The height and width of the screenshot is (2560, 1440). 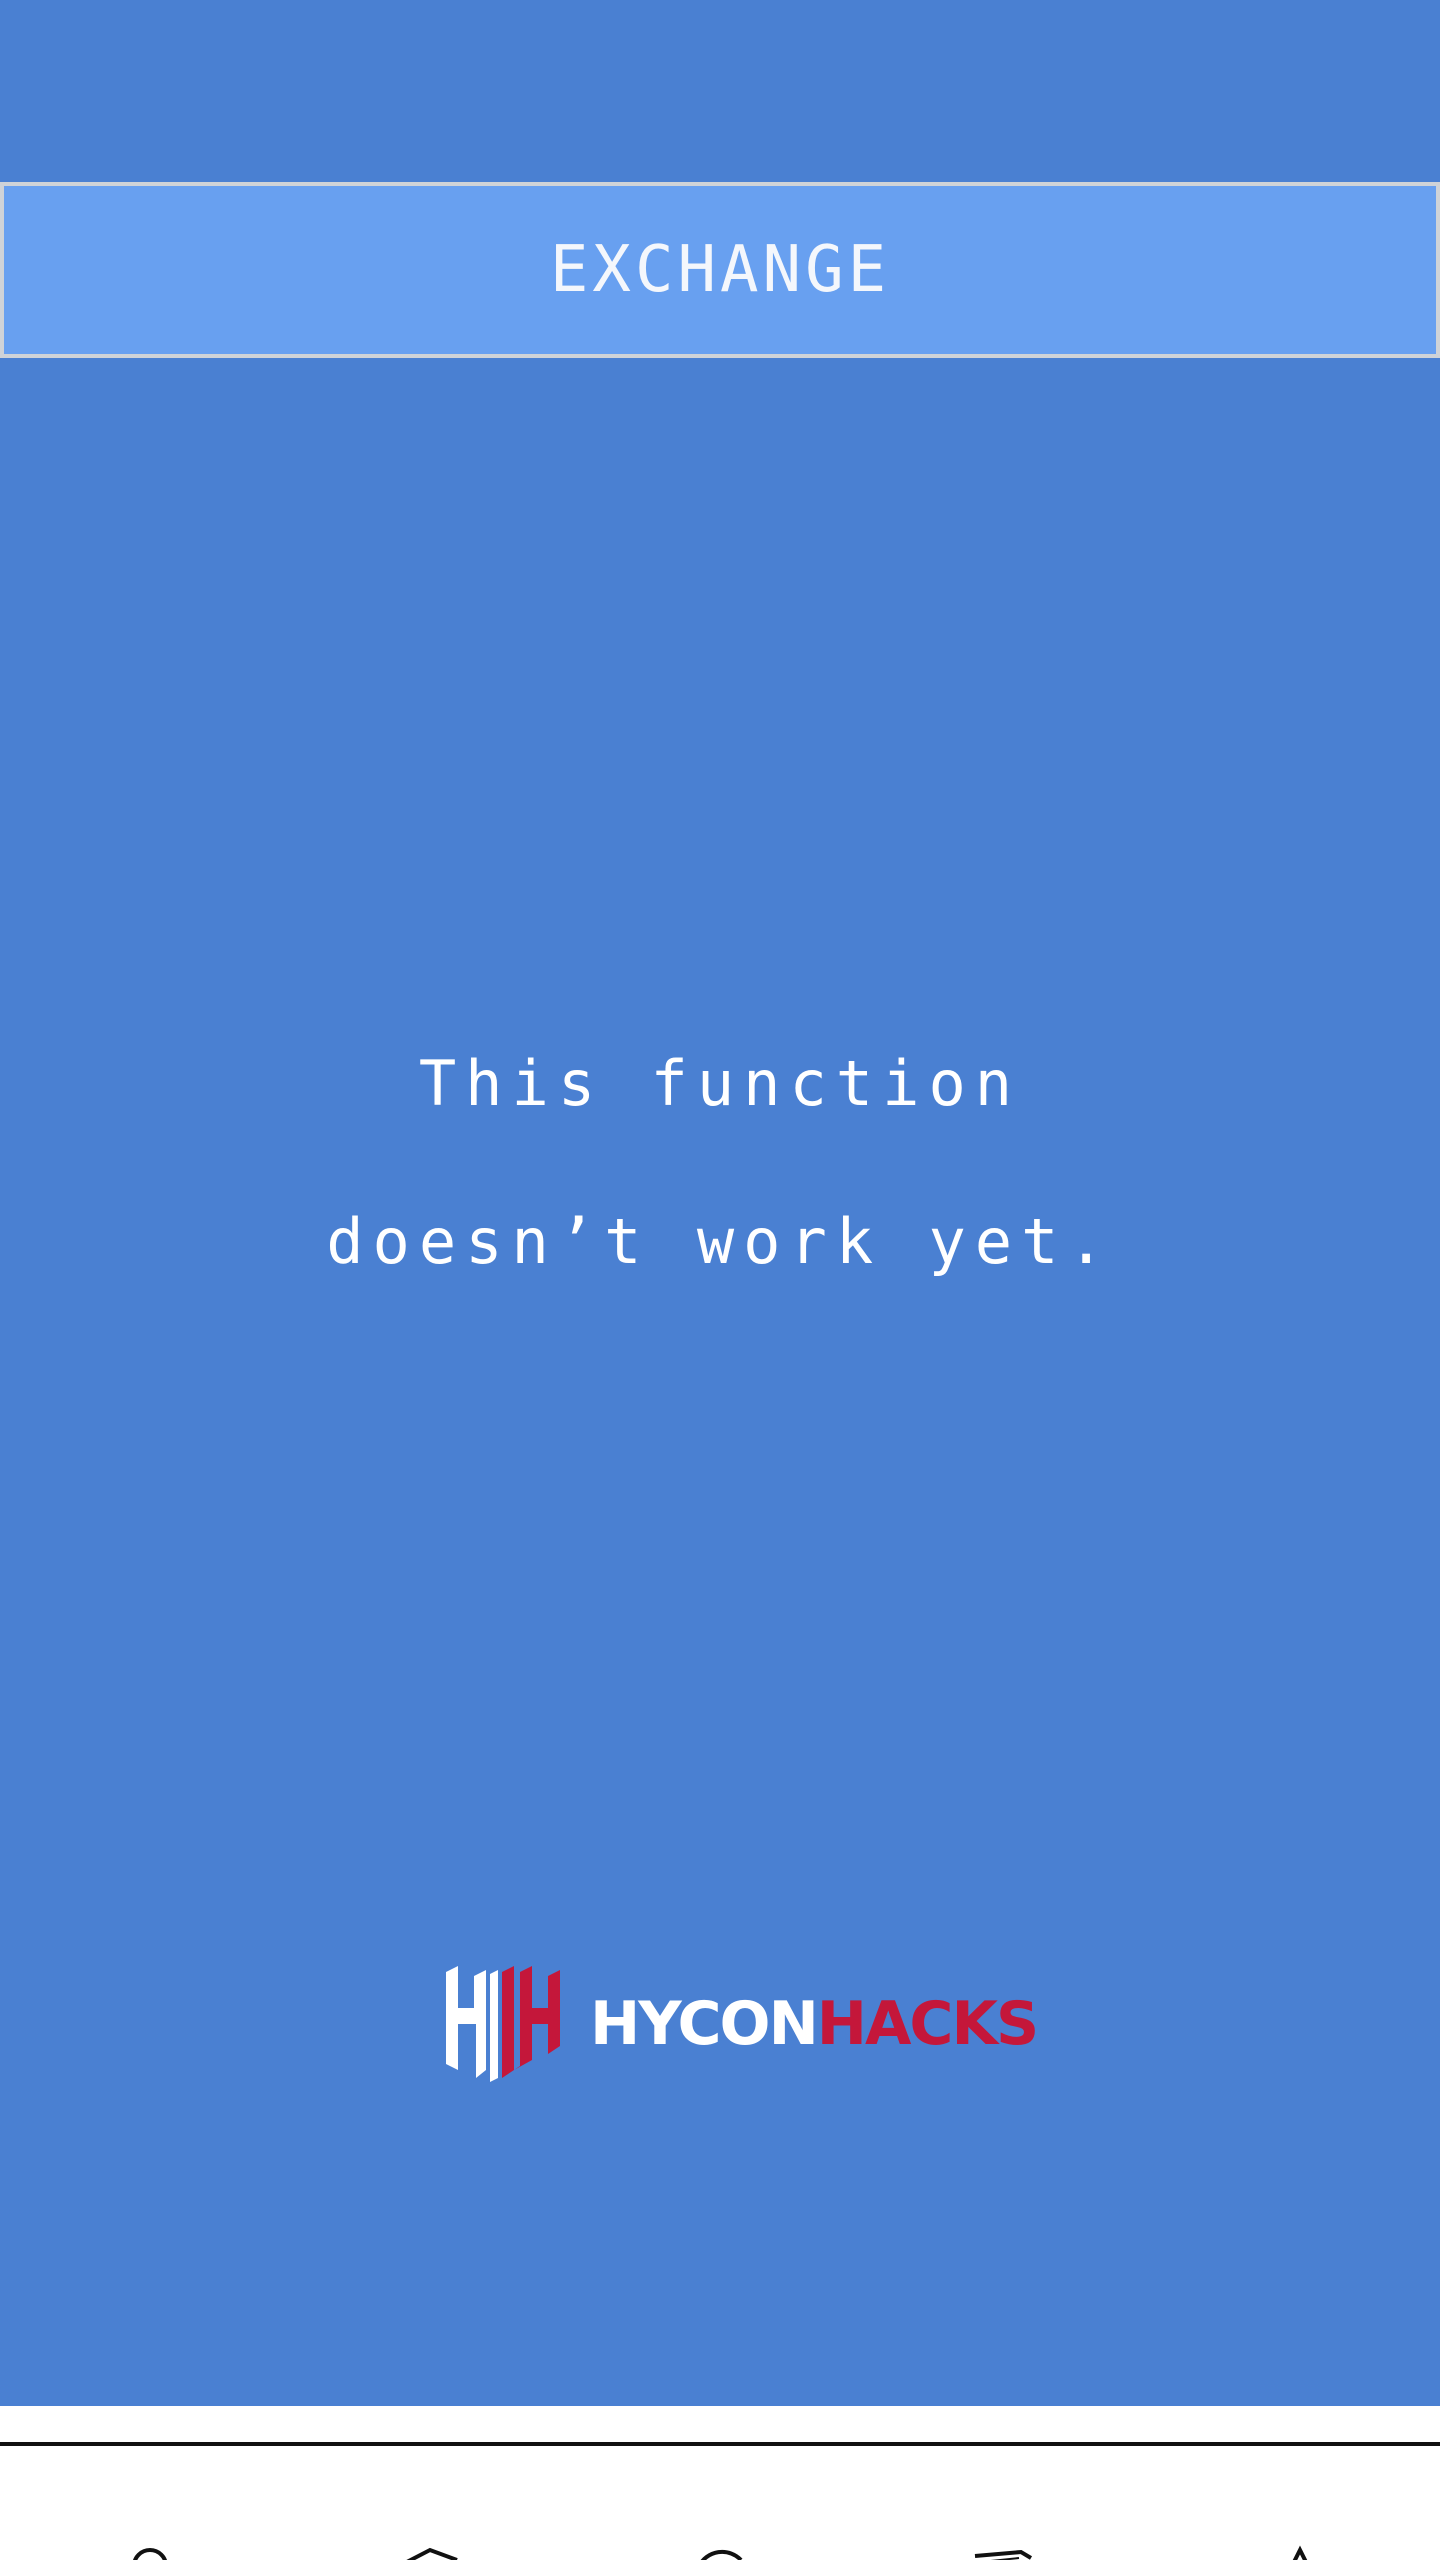 I want to click on logo-text-hycon: HYCON, so click(x=704, y=2024).